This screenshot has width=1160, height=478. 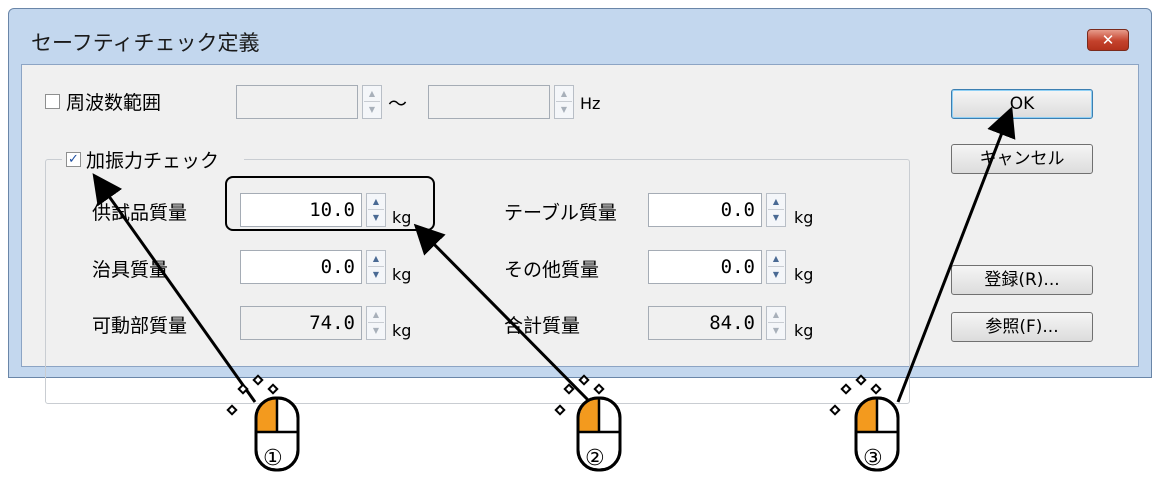 I want to click on arrow-to-ok, so click(x=956, y=254).